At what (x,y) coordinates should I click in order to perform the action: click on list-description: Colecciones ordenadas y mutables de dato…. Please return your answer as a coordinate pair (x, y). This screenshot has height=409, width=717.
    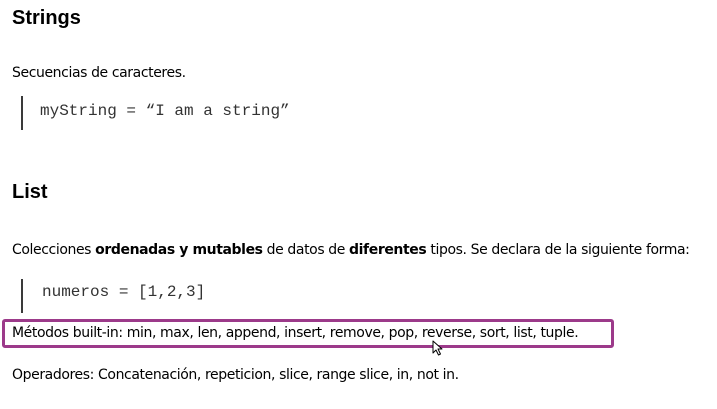
    Looking at the image, I should click on (351, 250).